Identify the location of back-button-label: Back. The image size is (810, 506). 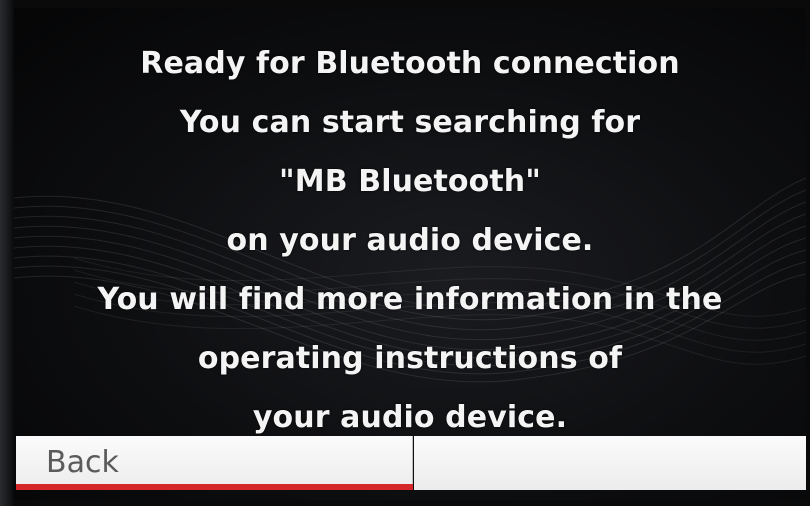
(82, 462).